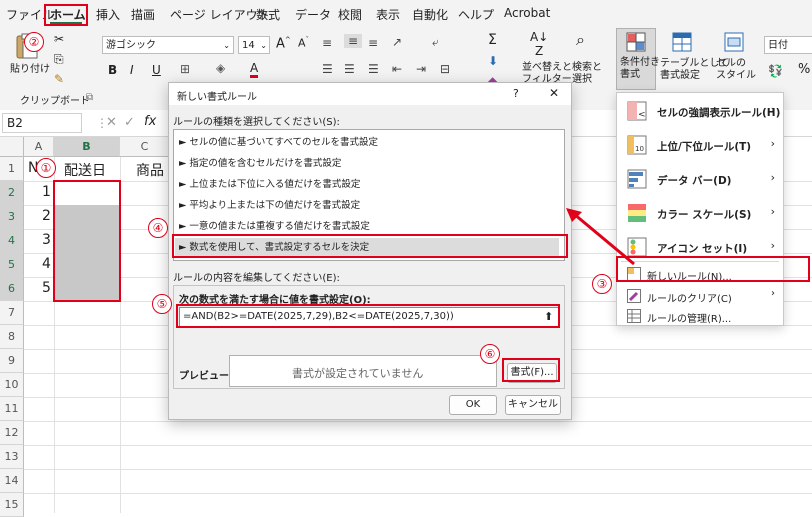 The height and width of the screenshot is (517, 812). I want to click on menu-clear-rules: ルールのクリア(C) ›, so click(700, 296).